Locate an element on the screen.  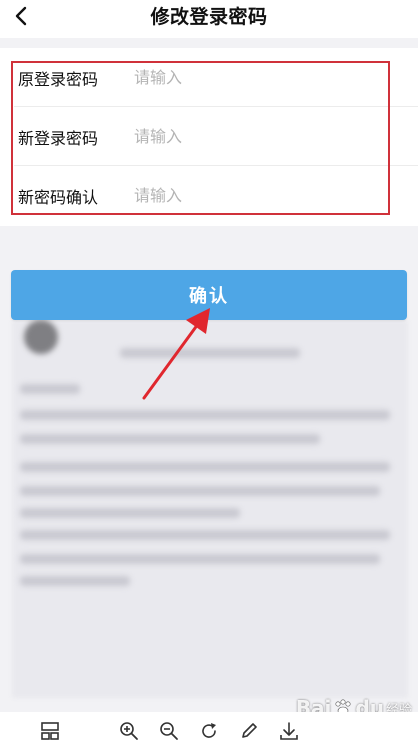
bottom-toolbar is located at coordinates (209, 731).